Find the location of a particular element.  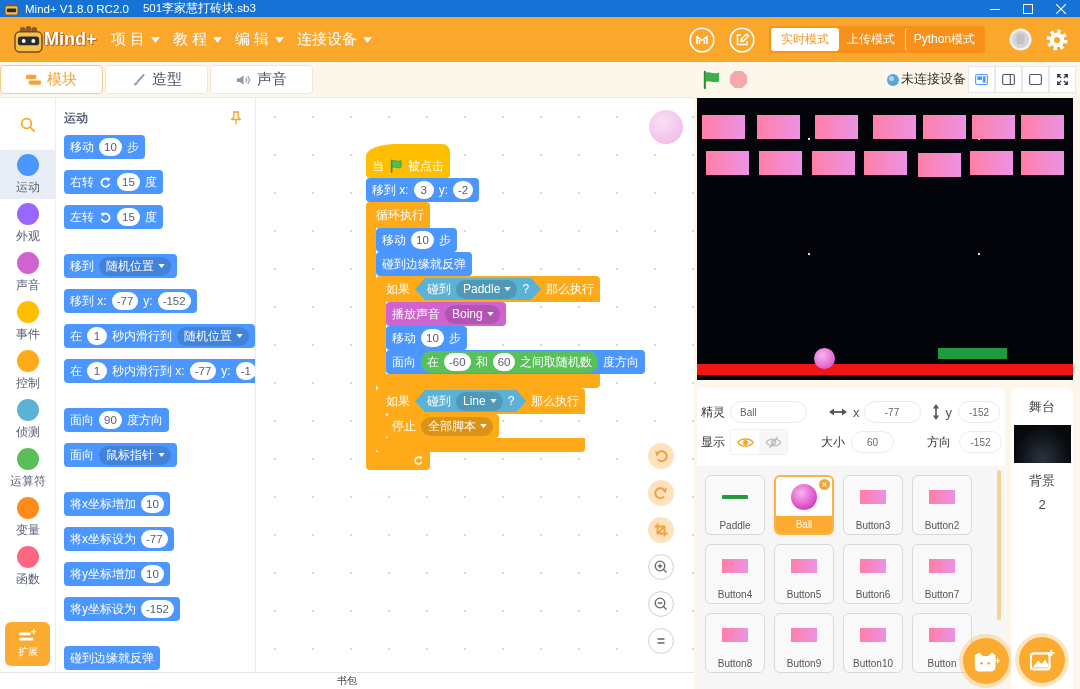

code-block: 右转 15 度 is located at coordinates (113, 182).